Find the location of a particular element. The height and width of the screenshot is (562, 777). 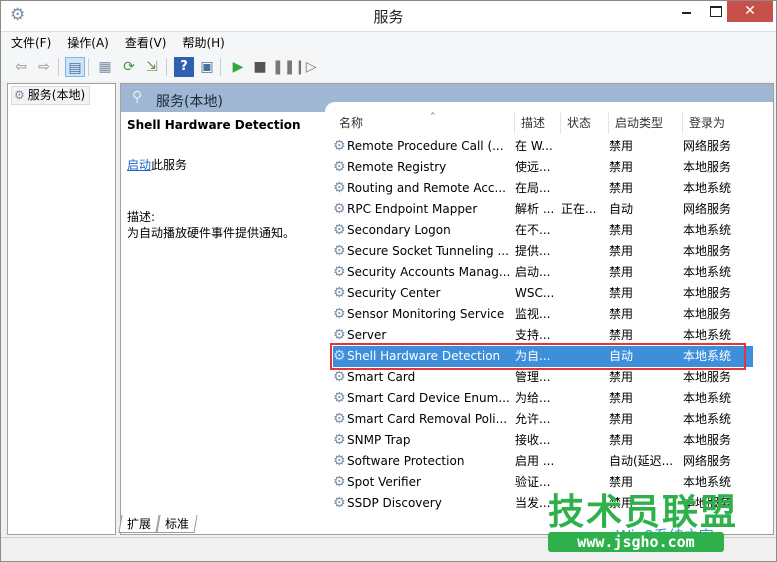

service-row: ⚙ SNMP Trap 接收... 禁用 本地服务 is located at coordinates (543, 440).